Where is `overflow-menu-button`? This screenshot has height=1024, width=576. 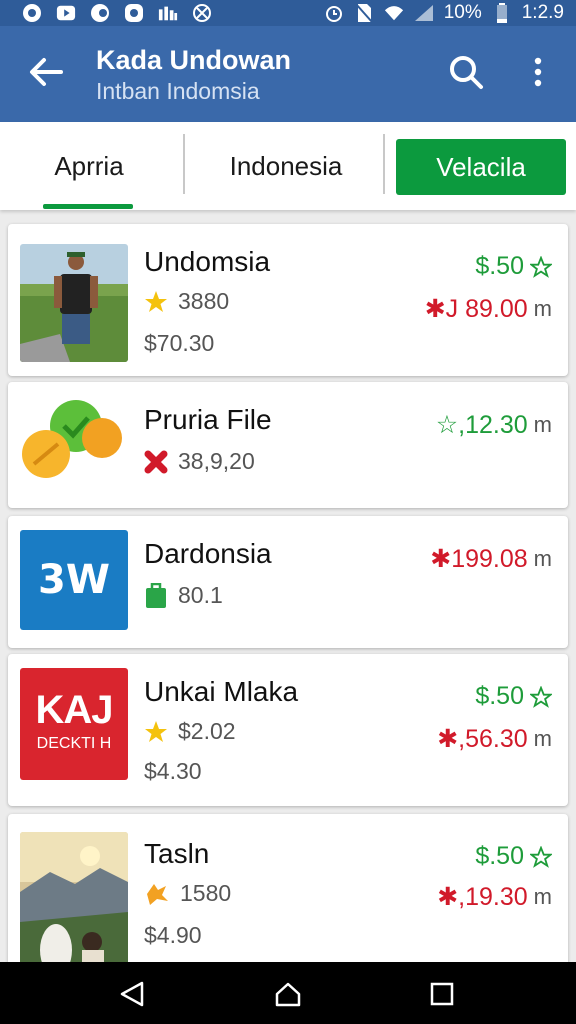 overflow-menu-button is located at coordinates (538, 72).